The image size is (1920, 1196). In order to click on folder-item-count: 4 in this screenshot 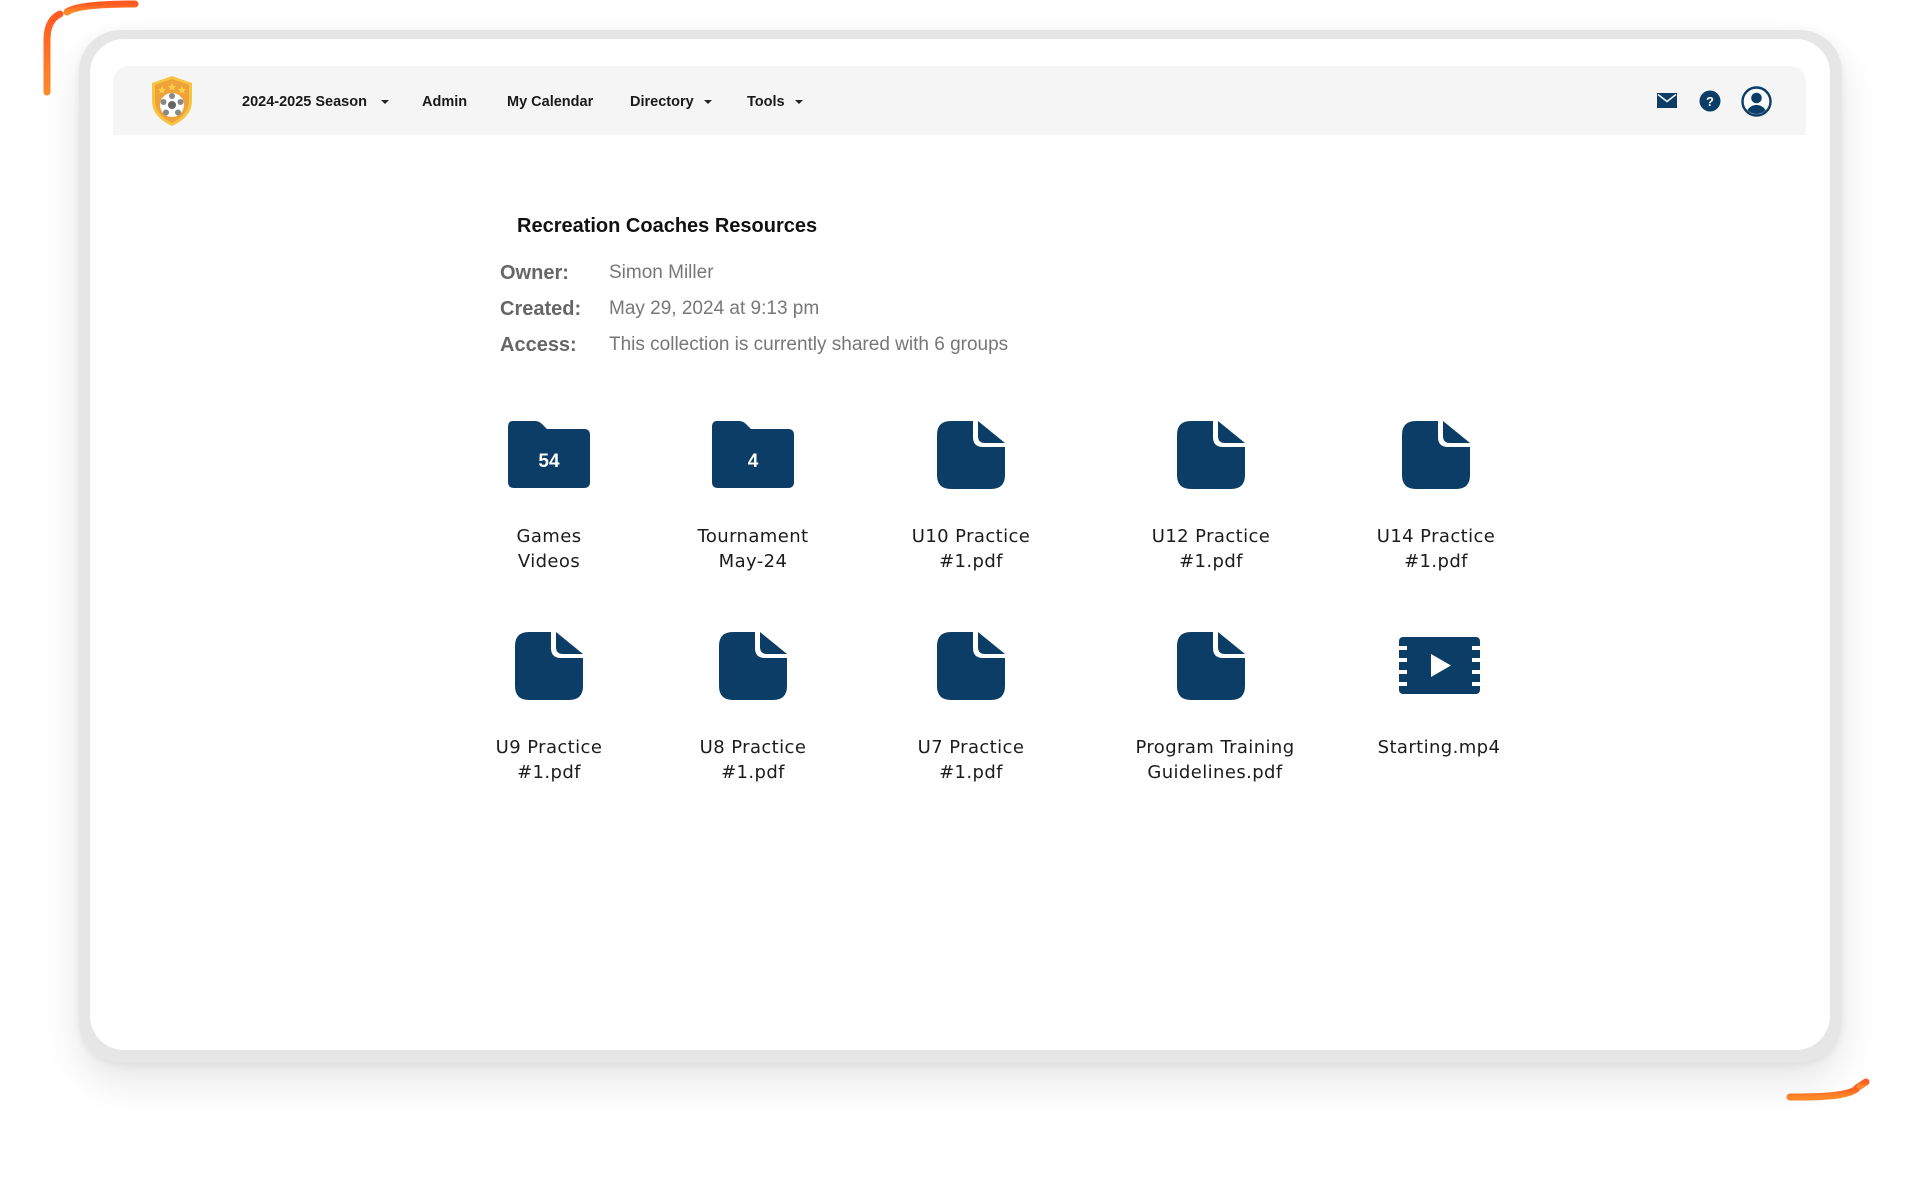, I will do `click(753, 461)`.